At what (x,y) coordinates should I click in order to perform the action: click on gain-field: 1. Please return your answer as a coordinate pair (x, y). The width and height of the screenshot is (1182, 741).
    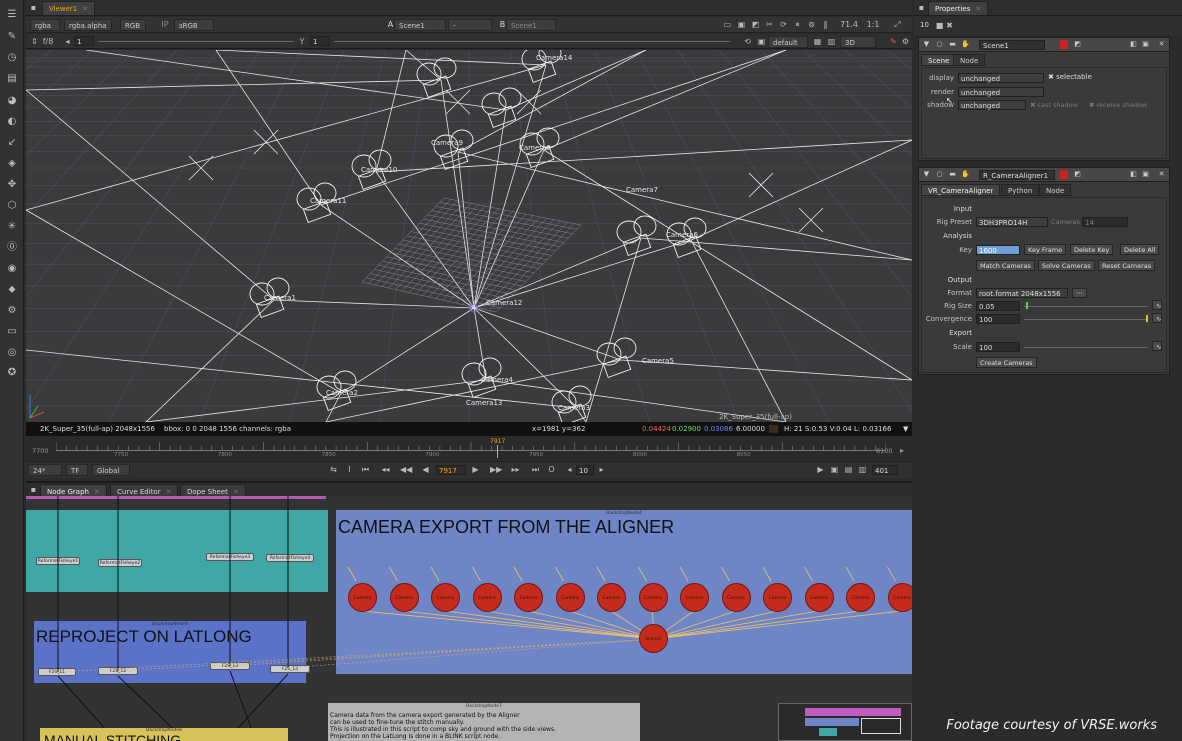
    Looking at the image, I should click on (84, 41).